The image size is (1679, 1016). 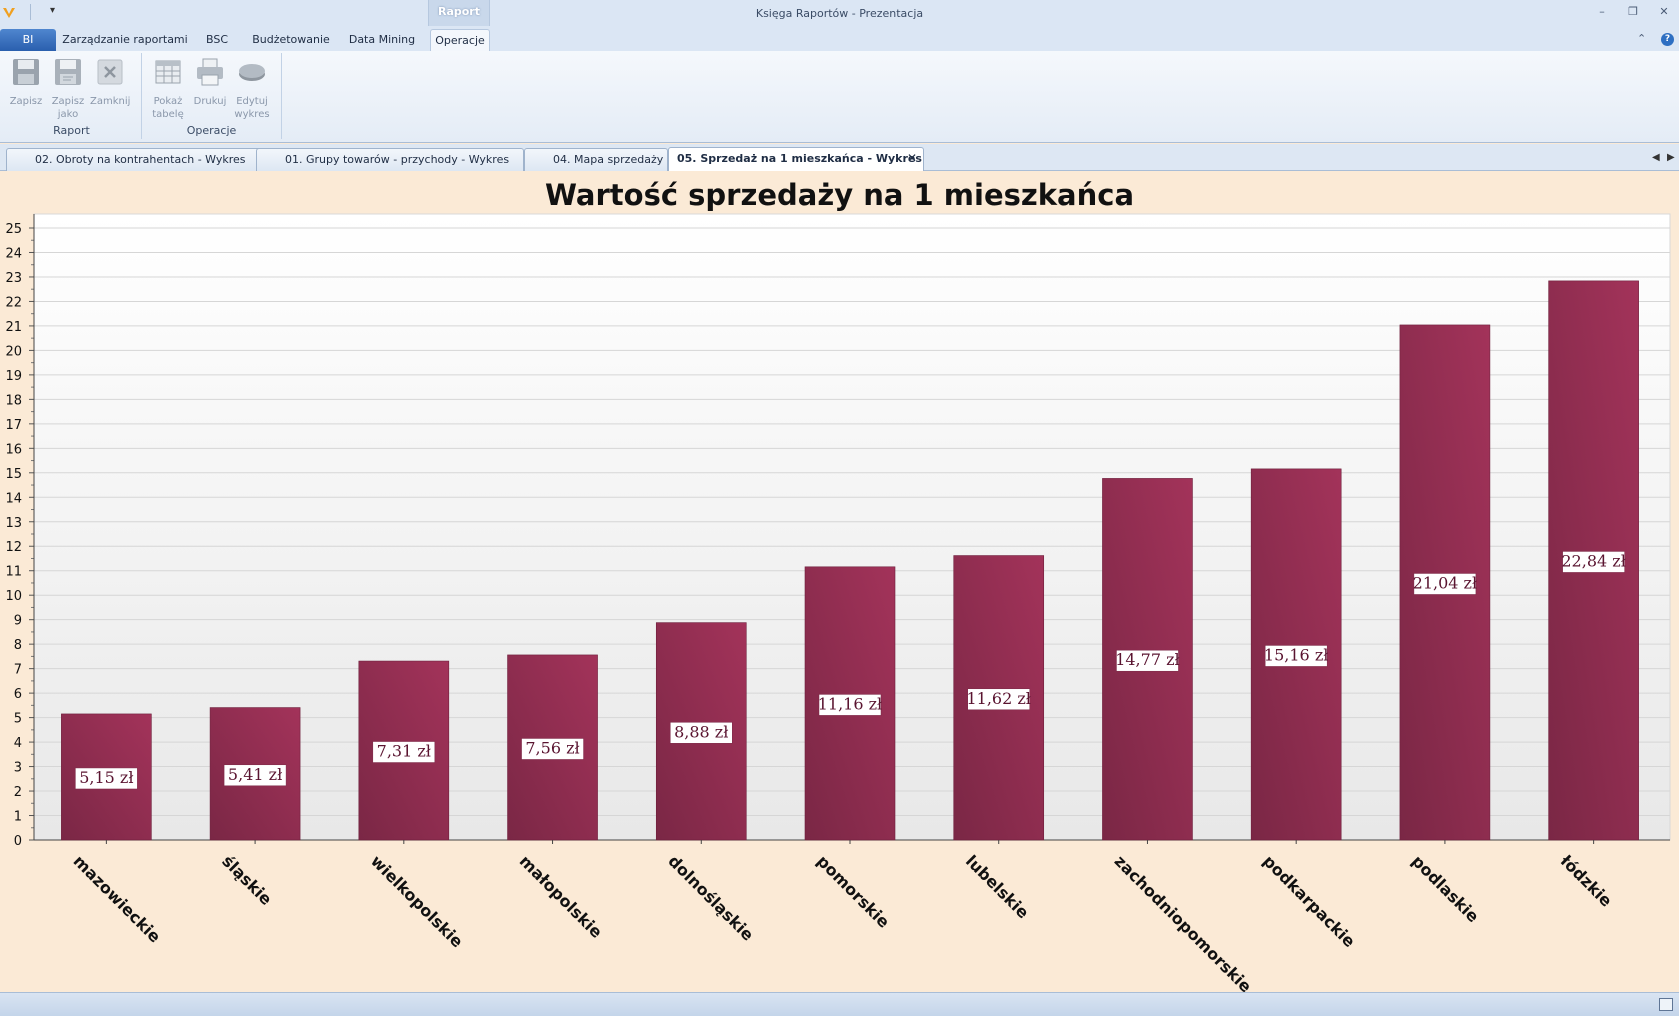 I want to click on show-table-label: Pokaż tabelę, so click(x=168, y=108).